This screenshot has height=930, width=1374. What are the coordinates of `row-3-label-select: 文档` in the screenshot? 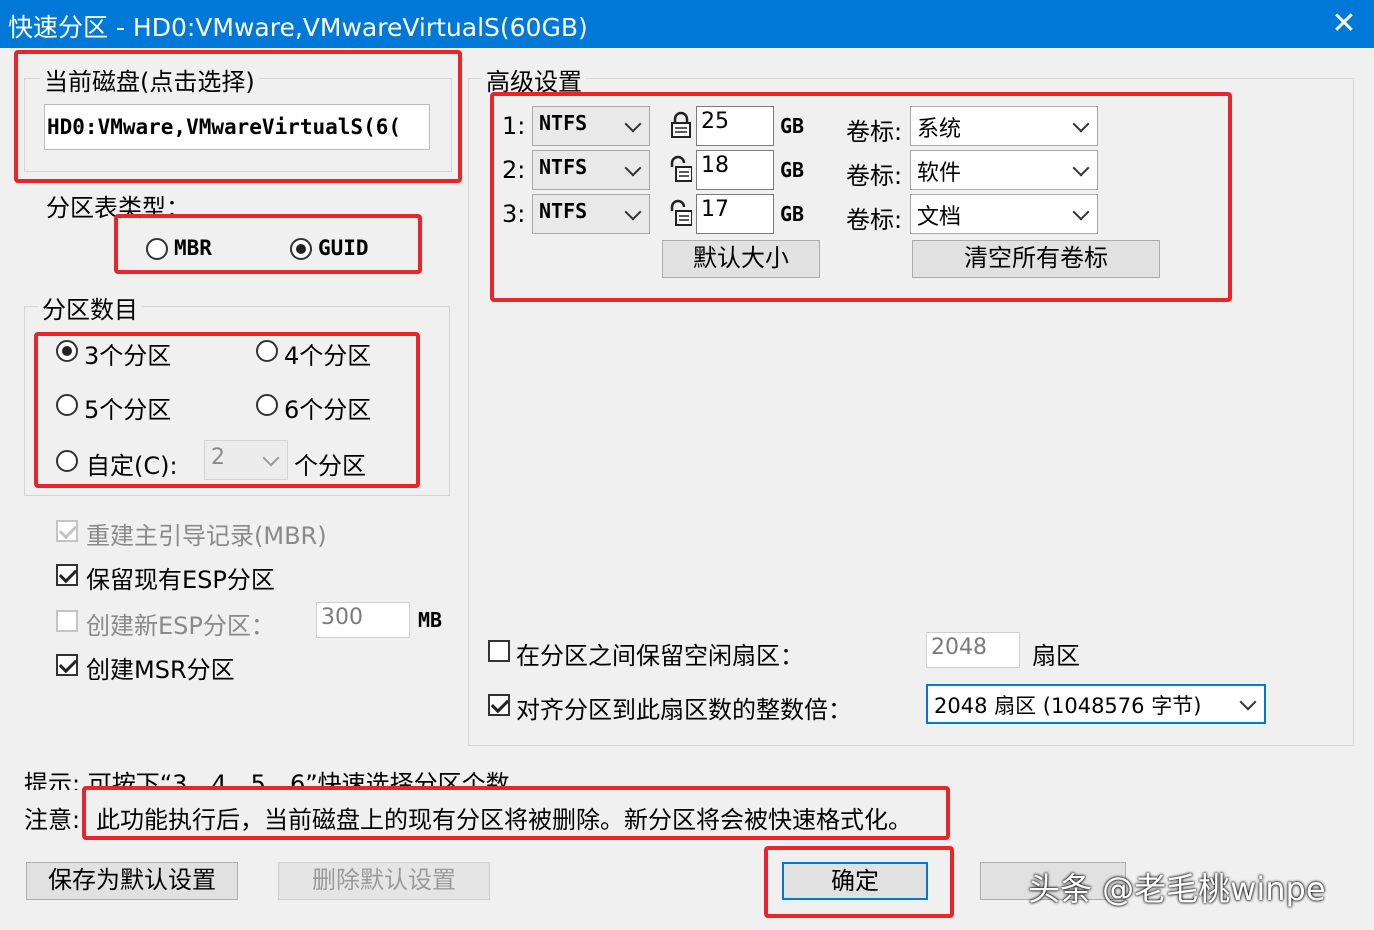 It's located at (1004, 214).